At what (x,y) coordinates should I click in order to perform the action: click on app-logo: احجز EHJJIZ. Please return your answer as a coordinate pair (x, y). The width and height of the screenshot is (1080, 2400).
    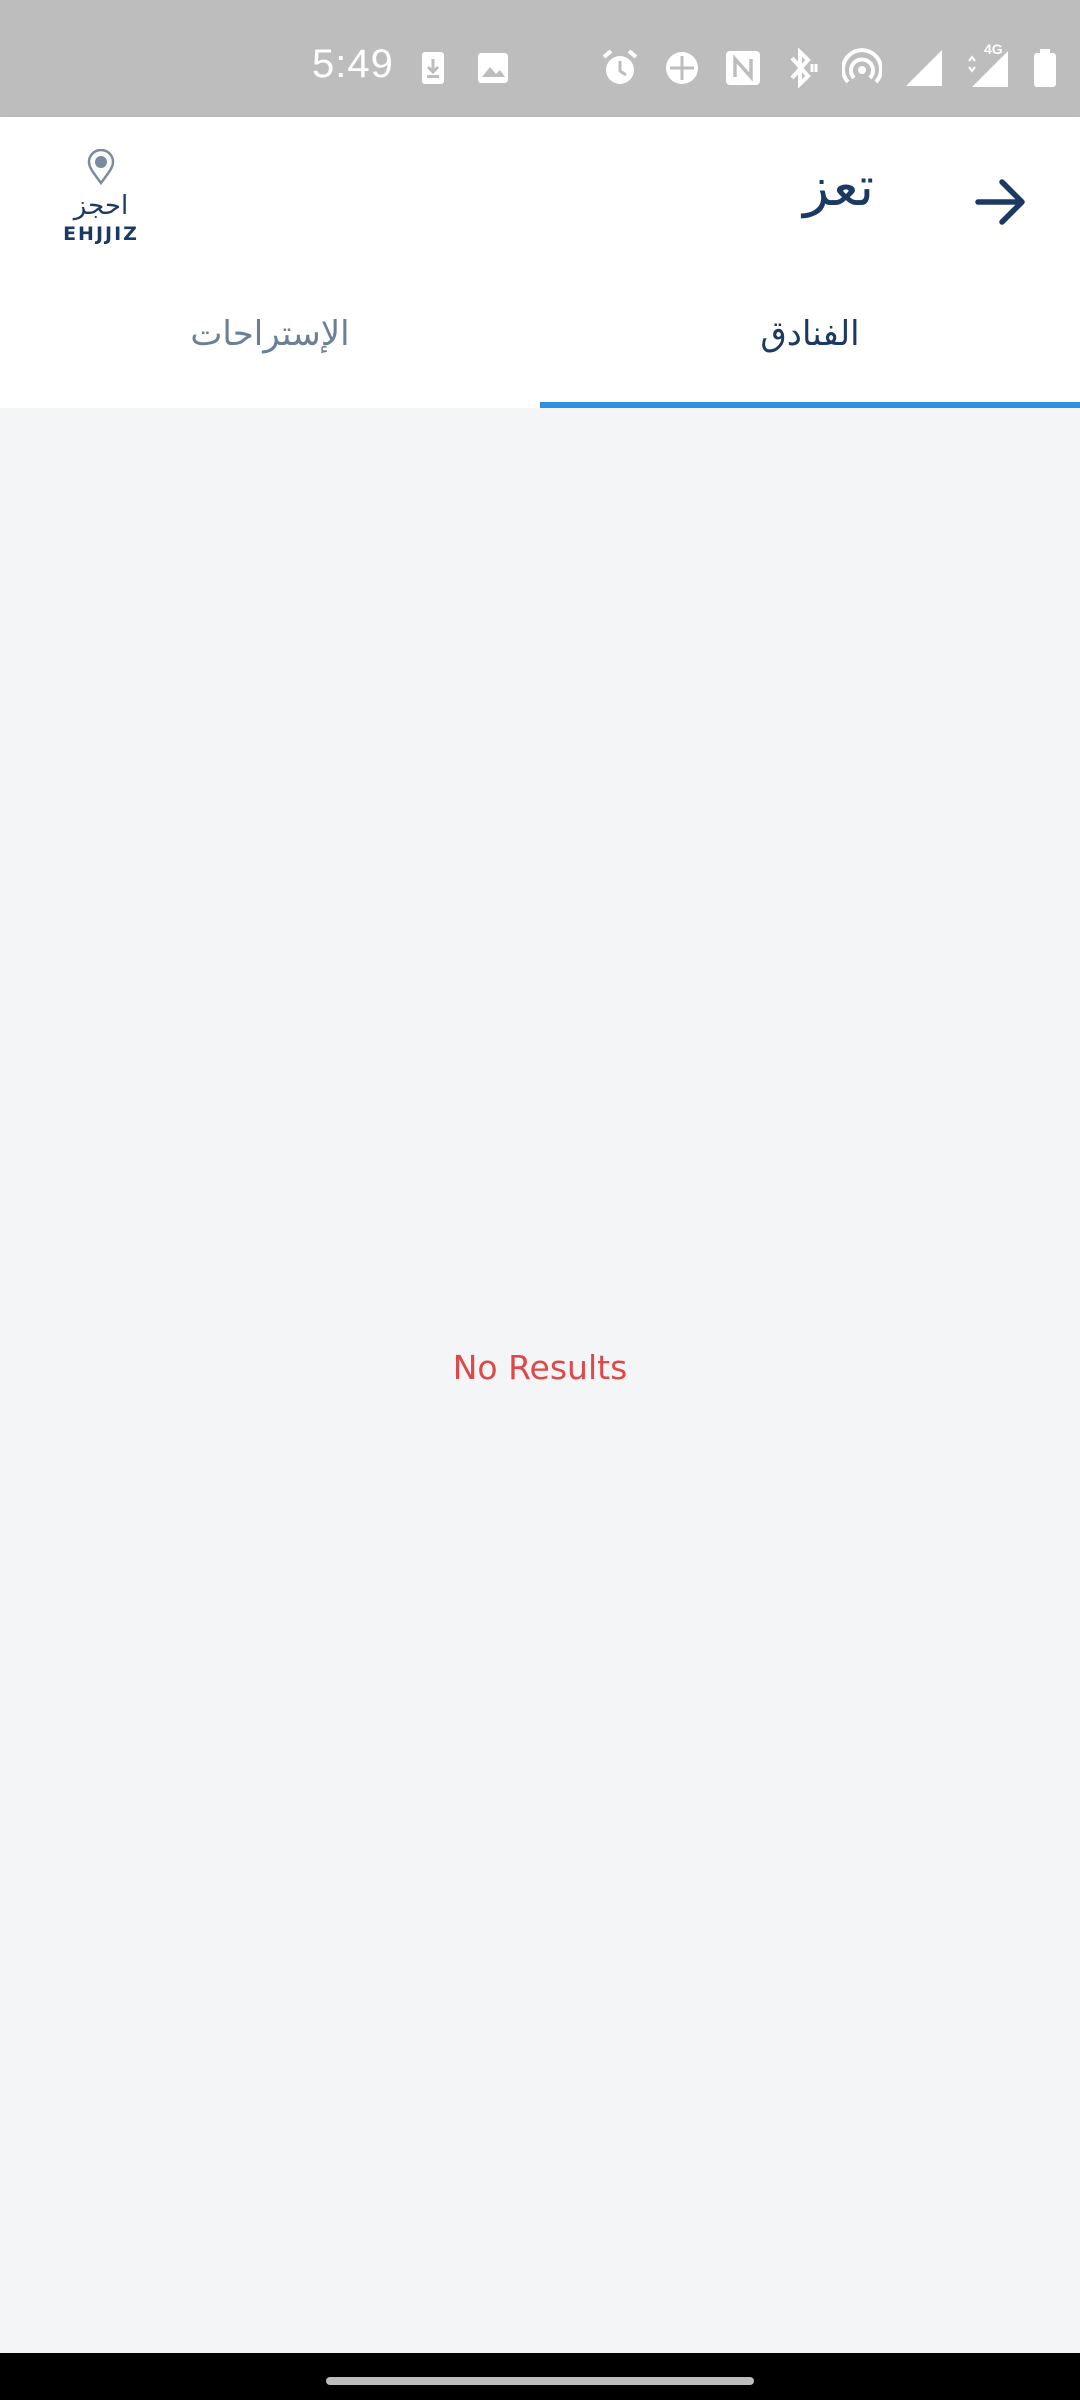
    Looking at the image, I should click on (101, 198).